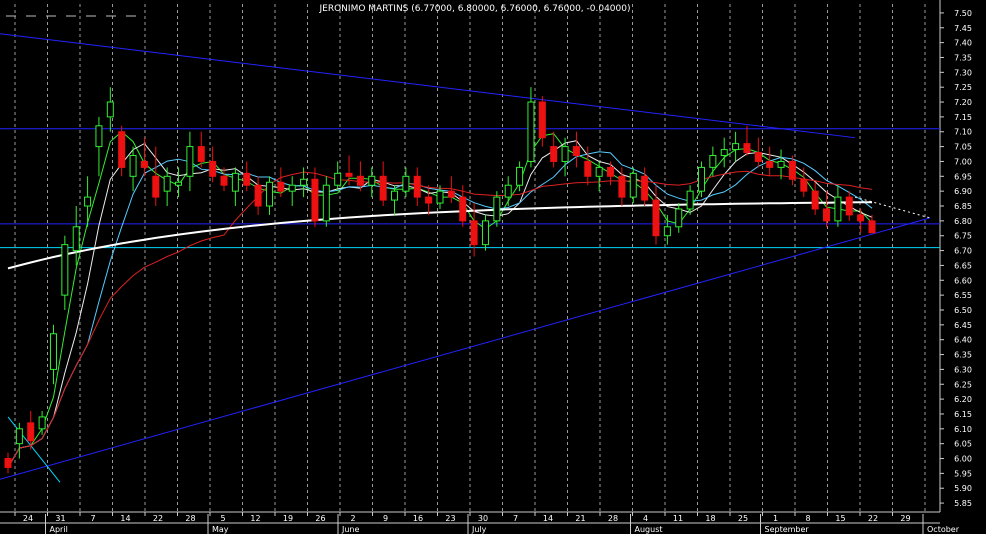  I want to click on month-label: April, so click(59, 529).